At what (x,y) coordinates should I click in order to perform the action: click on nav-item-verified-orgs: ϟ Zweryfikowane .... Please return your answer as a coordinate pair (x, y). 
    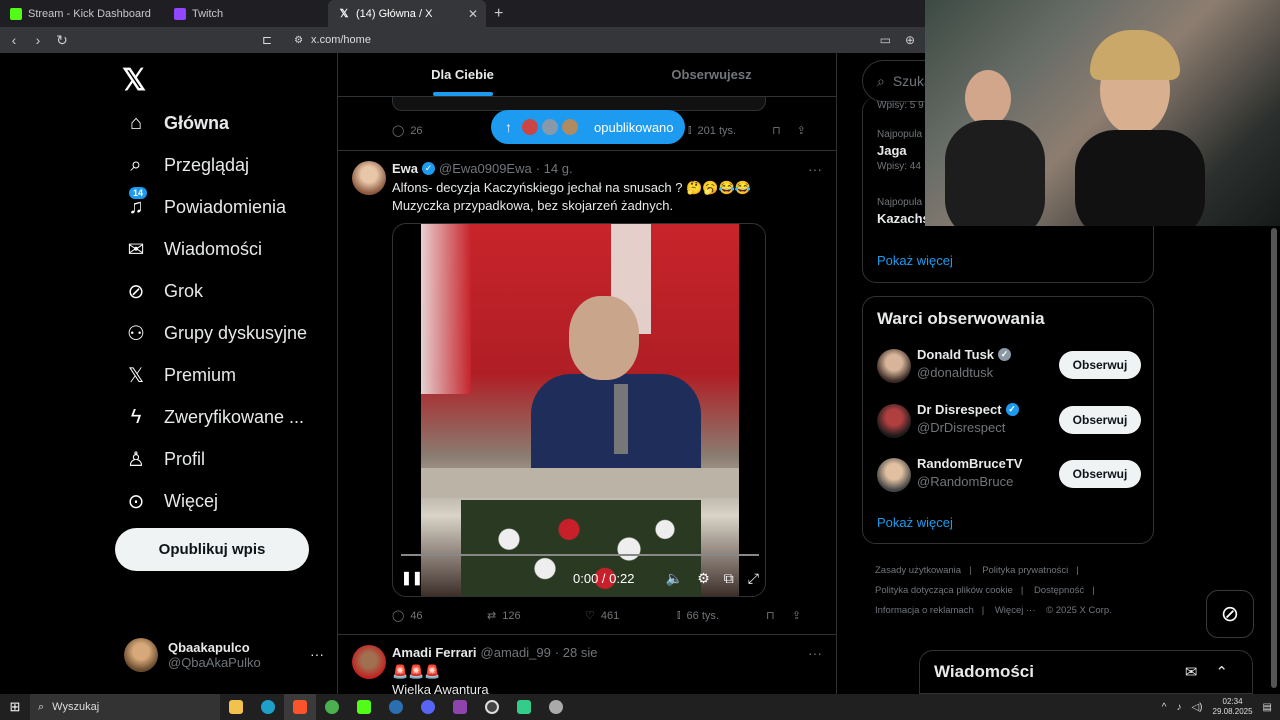
    Looking at the image, I should click on (214, 417).